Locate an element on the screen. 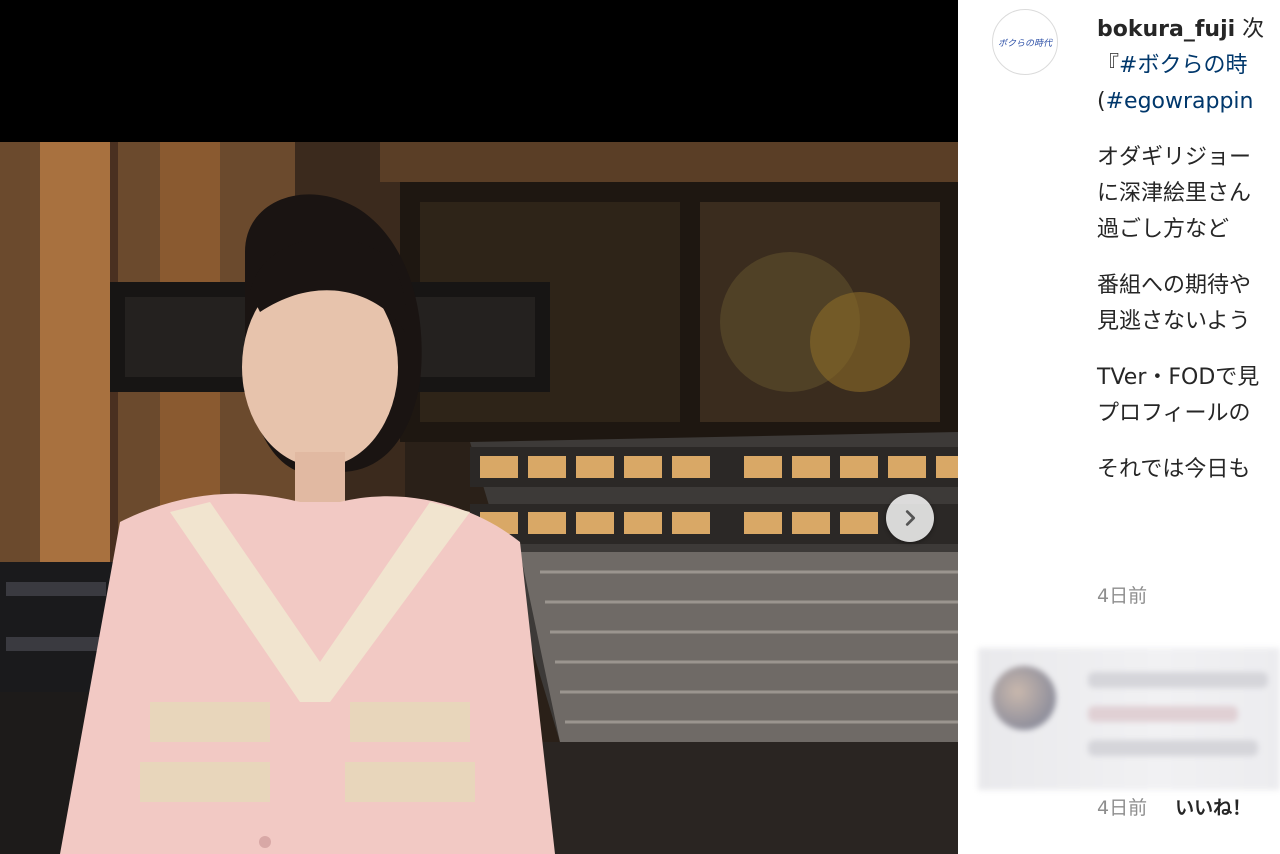 The image size is (1280, 854). comment-meta: 4日前 いいね！ is located at coordinates (1174, 806).